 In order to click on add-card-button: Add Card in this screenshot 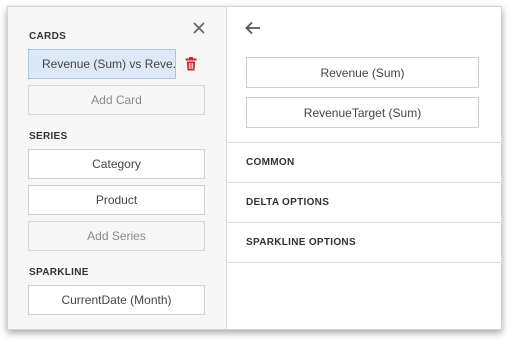, I will do `click(116, 100)`.